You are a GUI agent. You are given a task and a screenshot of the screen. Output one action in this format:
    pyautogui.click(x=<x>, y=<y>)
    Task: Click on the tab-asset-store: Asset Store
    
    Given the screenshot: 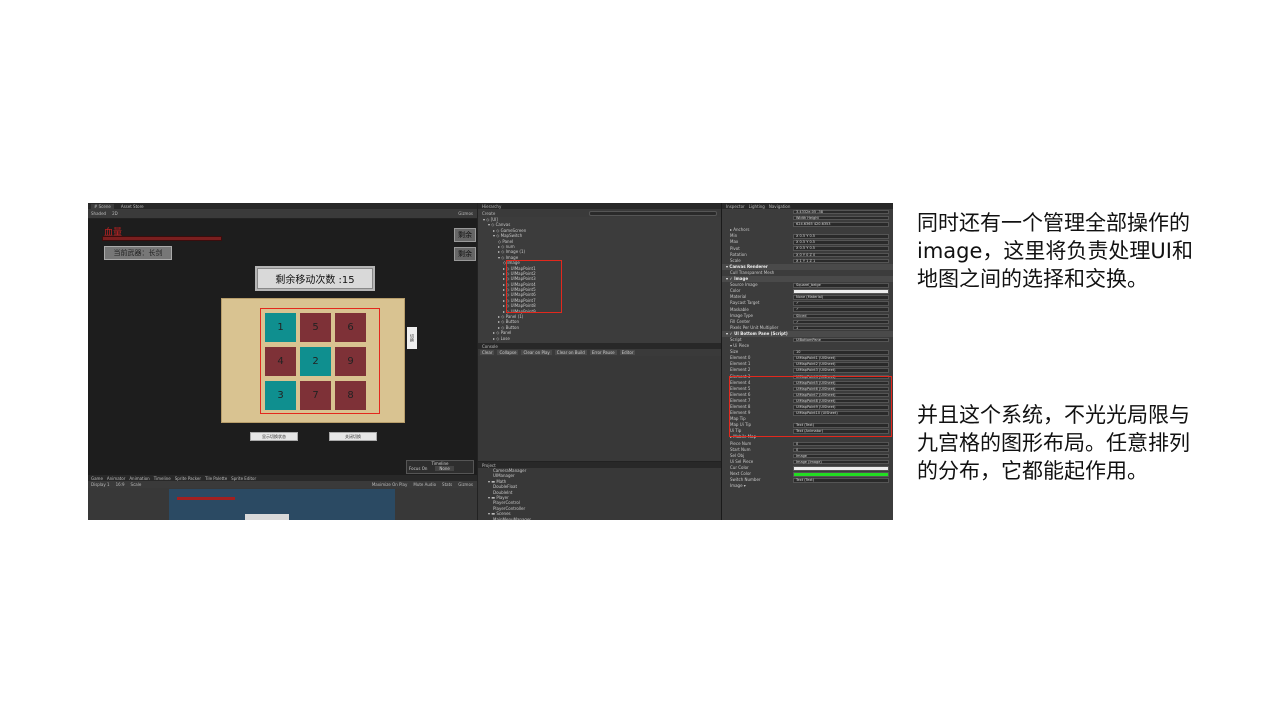 What is the action you would take?
    pyautogui.click(x=132, y=206)
    